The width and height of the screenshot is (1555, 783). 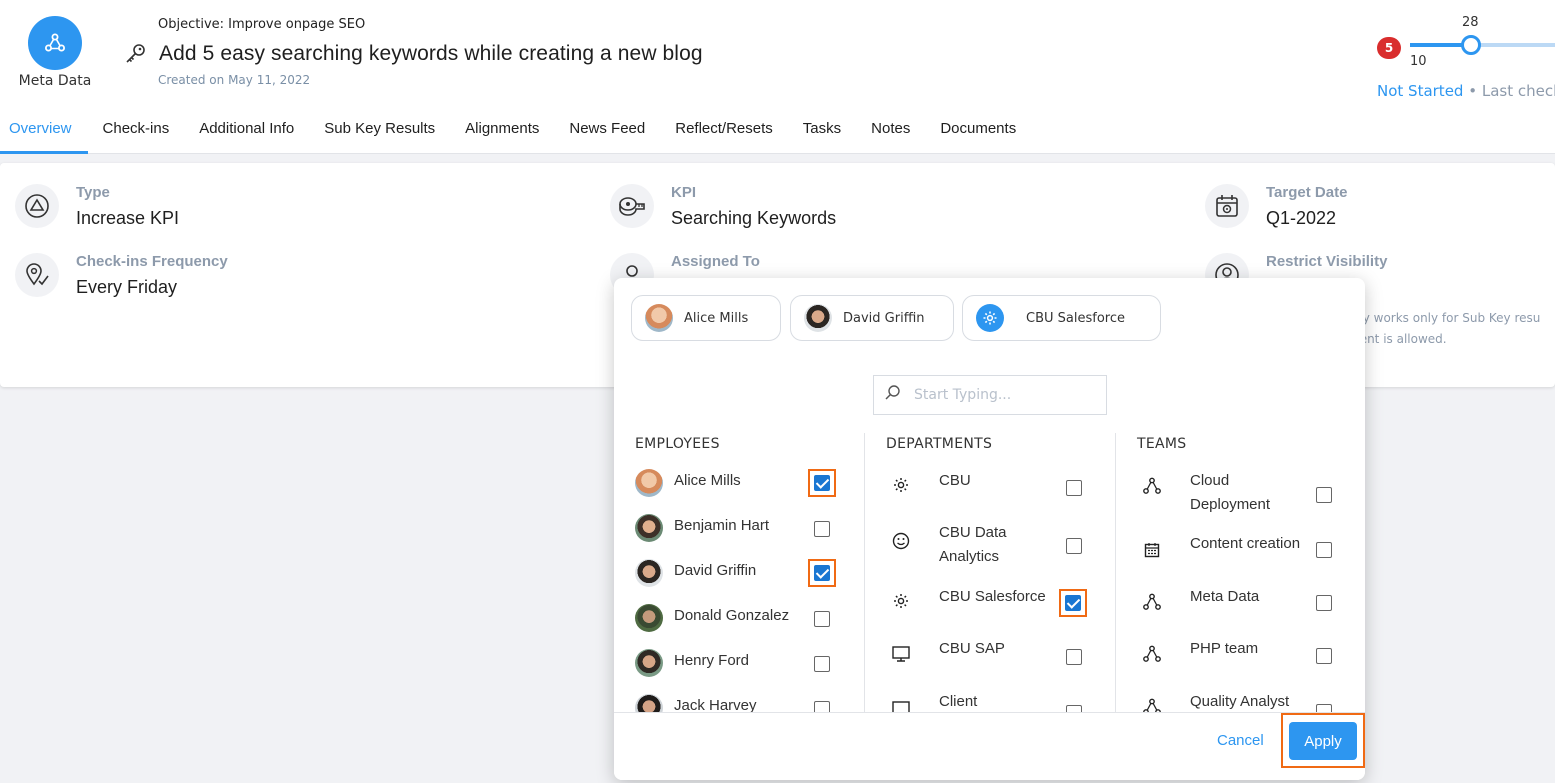 What do you see at coordinates (55, 81) in the screenshot?
I see `team-label: Meta Data` at bounding box center [55, 81].